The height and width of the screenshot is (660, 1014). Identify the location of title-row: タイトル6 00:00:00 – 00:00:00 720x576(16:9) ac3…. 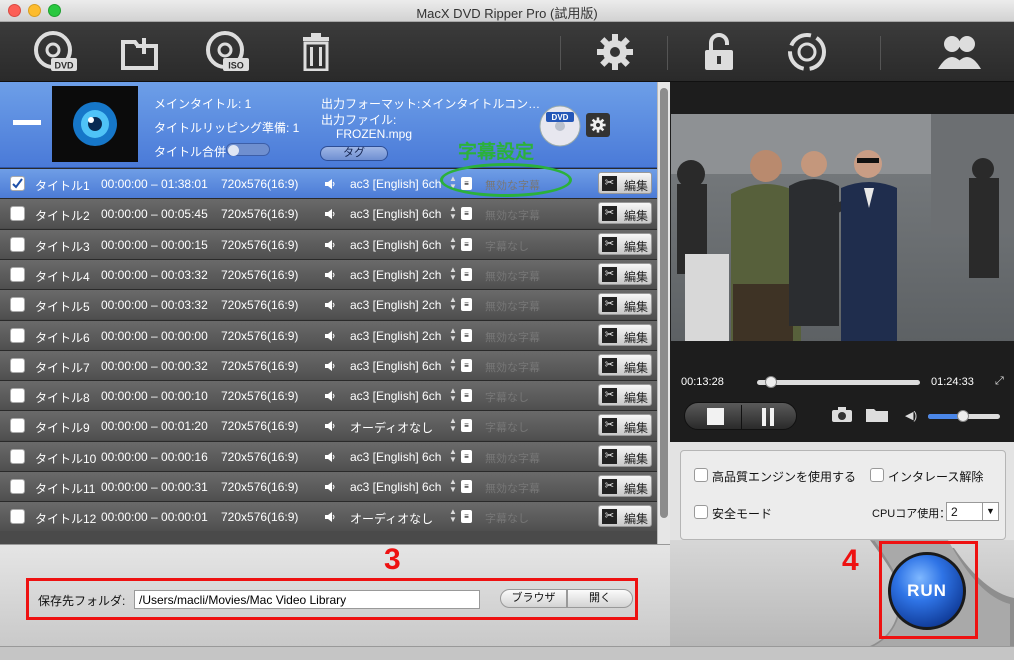
(328, 334).